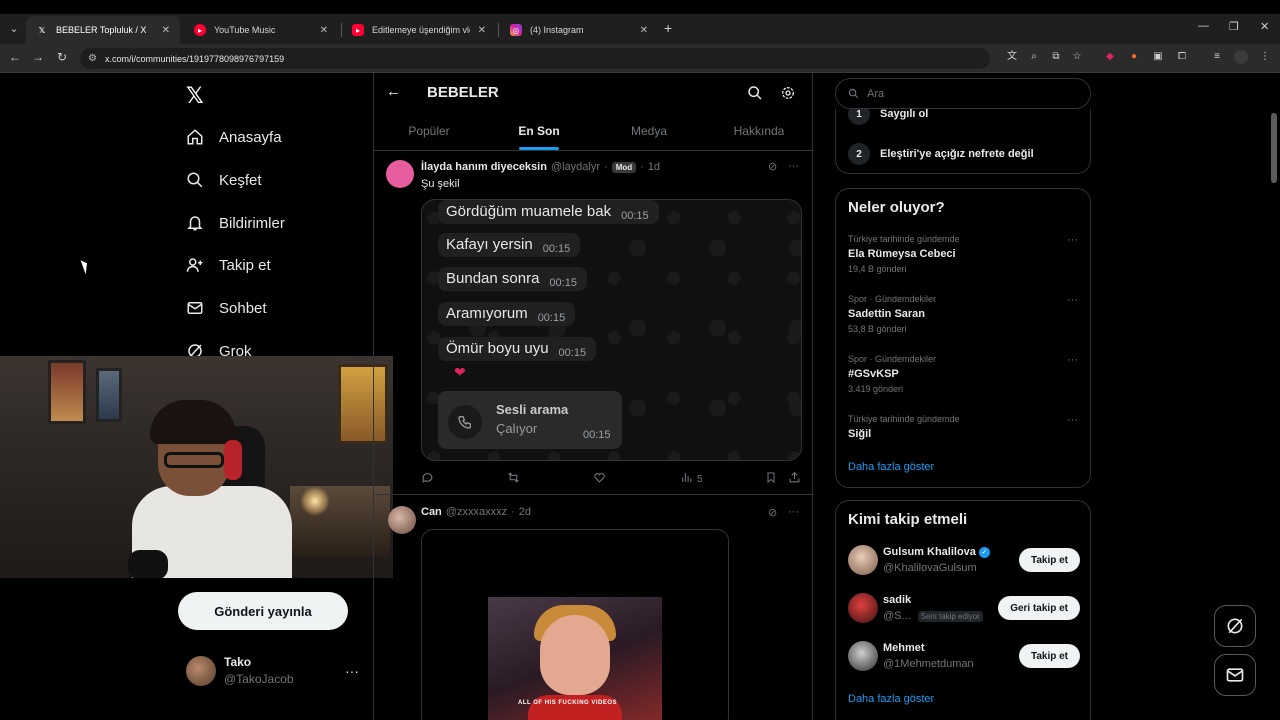 Image resolution: width=1280 pixels, height=720 pixels. Describe the element at coordinates (261, 30) in the screenshot. I see `browser-tab-youtube-music: ▸ YouTube Music ✕` at that location.